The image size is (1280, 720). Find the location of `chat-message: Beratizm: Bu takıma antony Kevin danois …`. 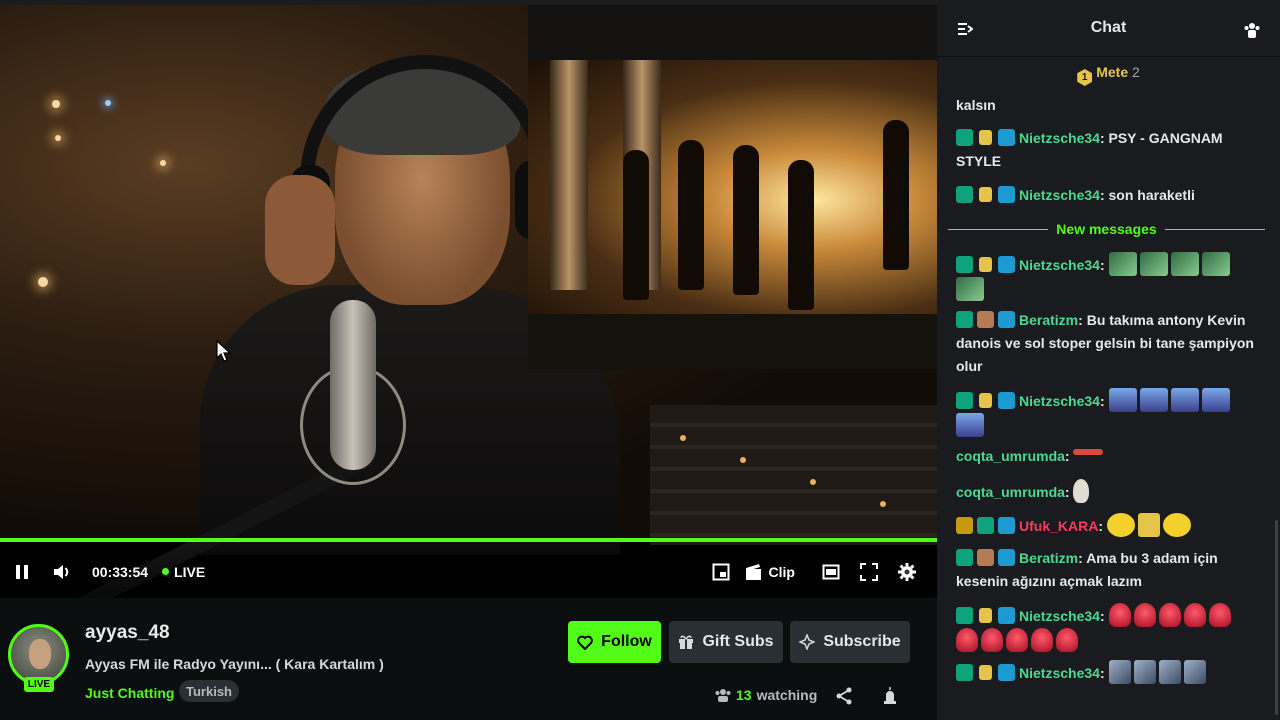

chat-message: Beratizm: Bu takıma antony Kevin danois … is located at coordinates (1105, 342).